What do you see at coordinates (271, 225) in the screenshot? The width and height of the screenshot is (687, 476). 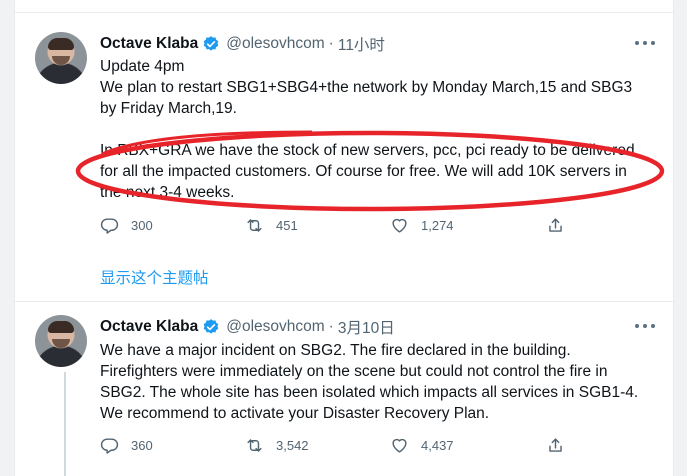 I see `retweet-button: 451` at bounding box center [271, 225].